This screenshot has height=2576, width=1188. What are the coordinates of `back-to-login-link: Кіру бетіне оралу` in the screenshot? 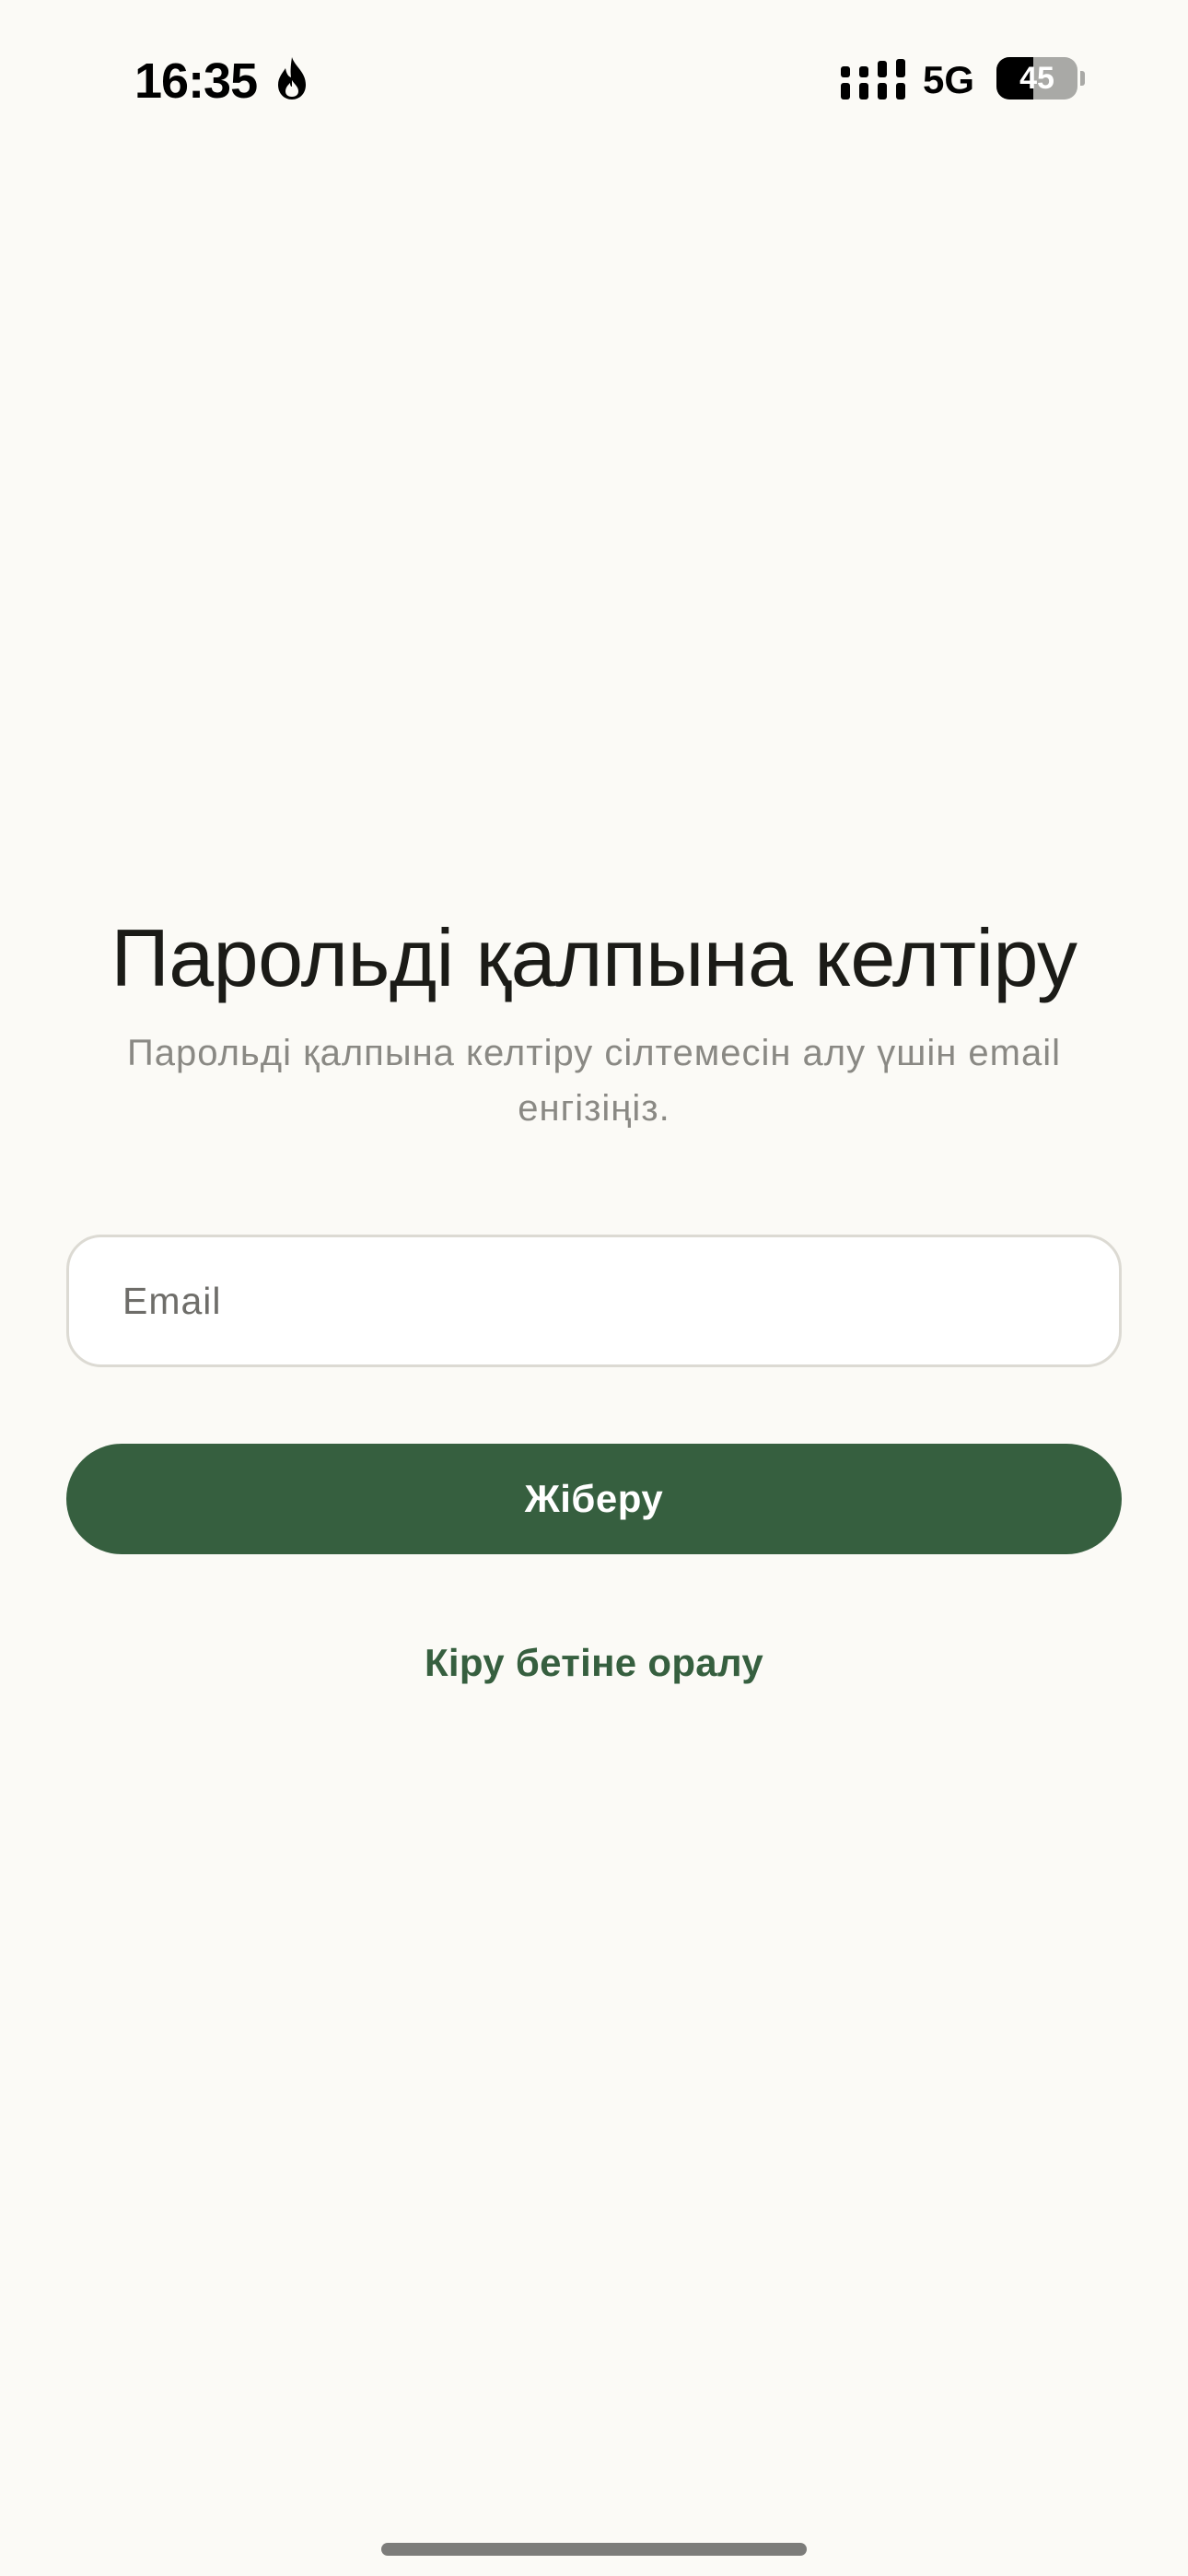 It's located at (594, 1663).